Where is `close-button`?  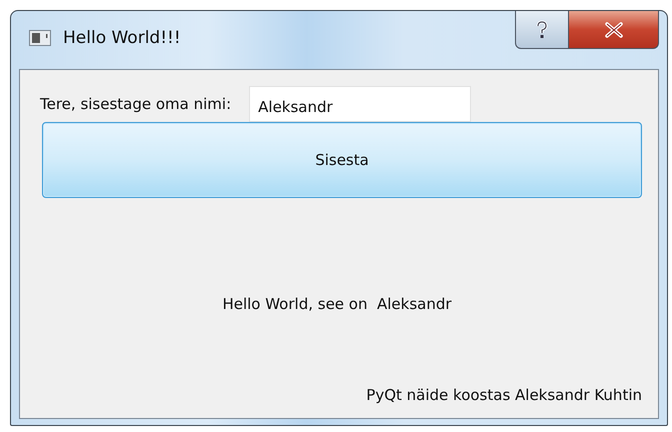
close-button is located at coordinates (614, 30).